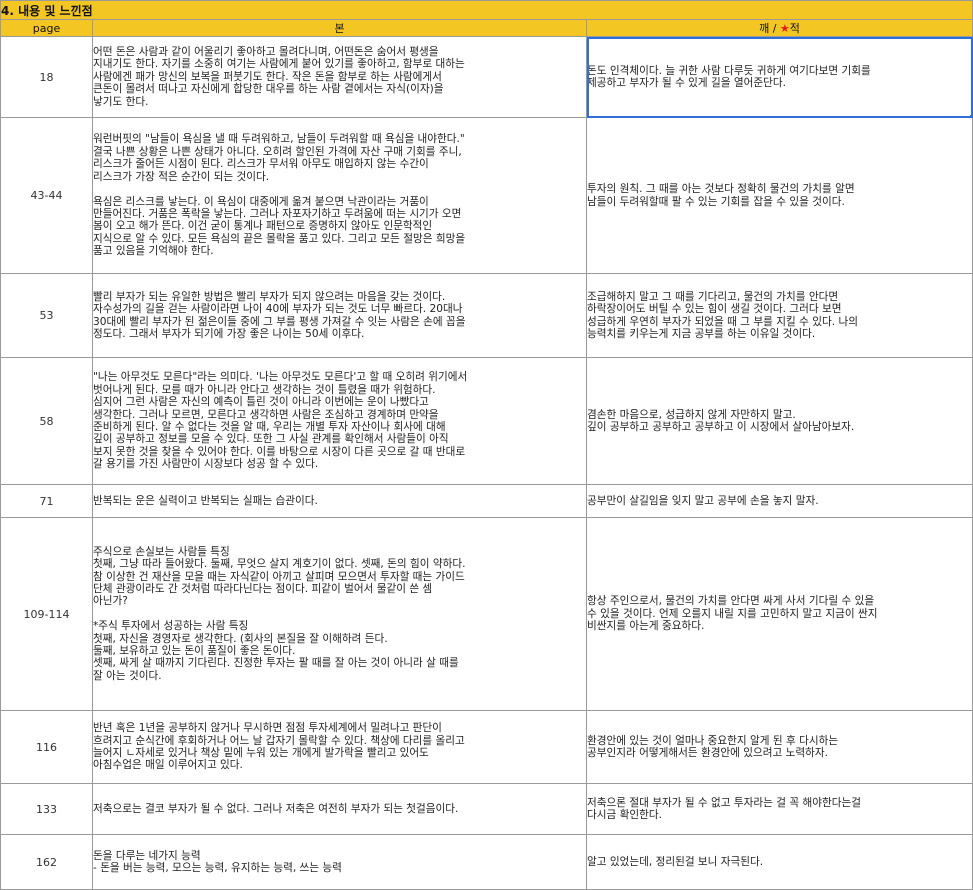  I want to click on kkae-cell: 공부만이 살길임을 잊지 말고 공부에 손을 놓지 말자., so click(779, 501).